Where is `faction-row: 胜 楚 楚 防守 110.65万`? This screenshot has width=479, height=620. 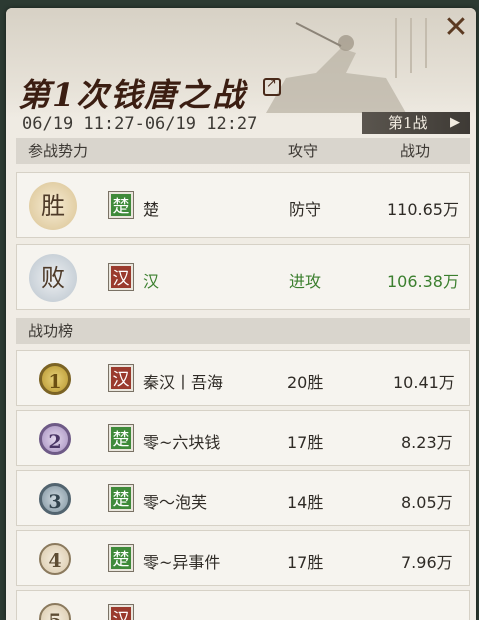
faction-row: 胜 楚 楚 防守 110.65万 is located at coordinates (243, 205).